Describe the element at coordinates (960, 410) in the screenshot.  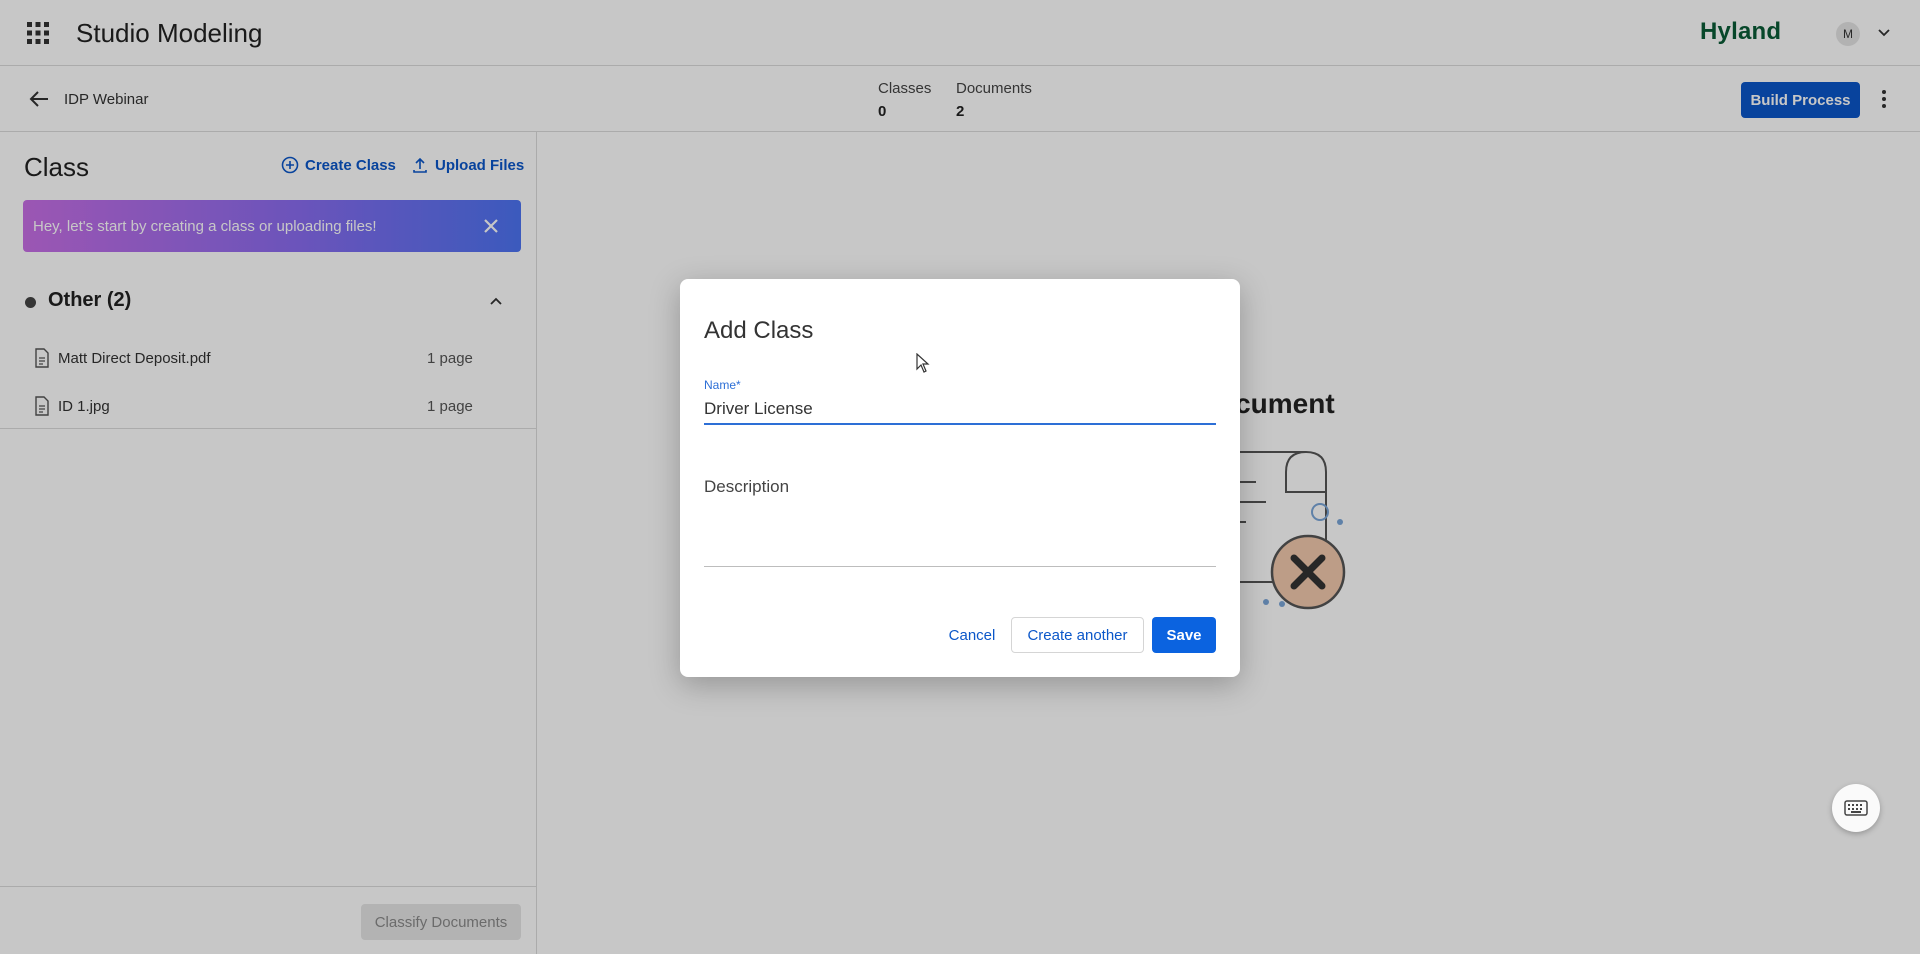
I see `class-name-input` at that location.